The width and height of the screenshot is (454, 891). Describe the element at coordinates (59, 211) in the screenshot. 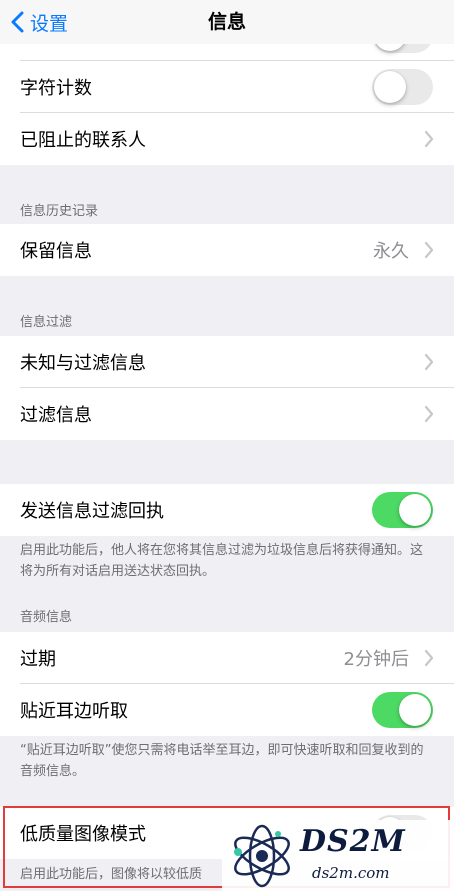

I see `section-header-history: 信息历史记录` at that location.